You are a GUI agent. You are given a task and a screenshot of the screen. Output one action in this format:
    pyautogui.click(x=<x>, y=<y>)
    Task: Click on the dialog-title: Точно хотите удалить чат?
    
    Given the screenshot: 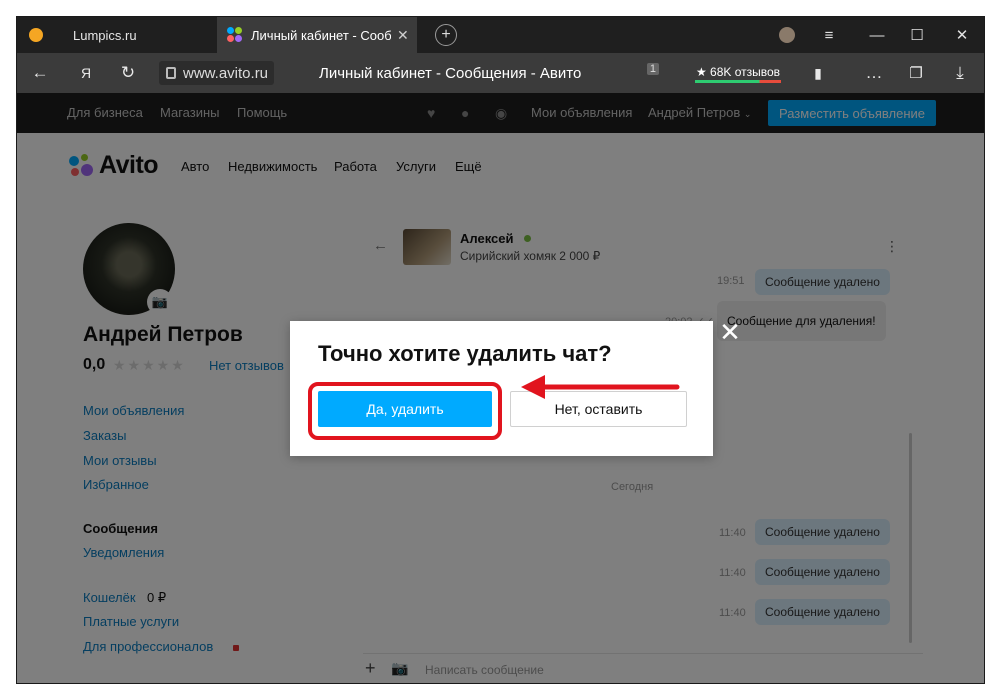 What is the action you would take?
    pyautogui.click(x=465, y=353)
    